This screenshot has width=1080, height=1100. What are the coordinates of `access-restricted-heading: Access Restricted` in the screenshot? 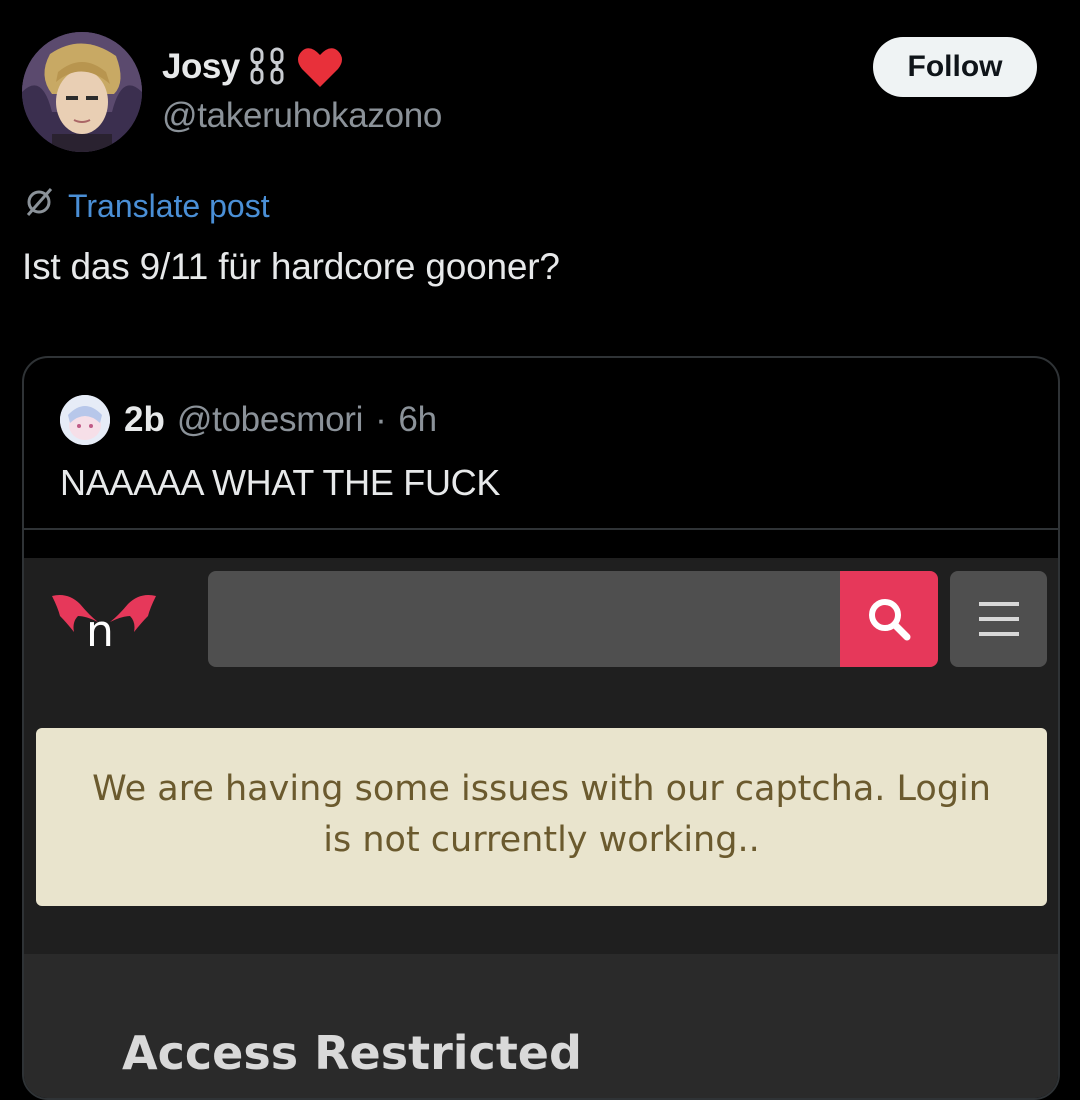 It's located at (352, 1053).